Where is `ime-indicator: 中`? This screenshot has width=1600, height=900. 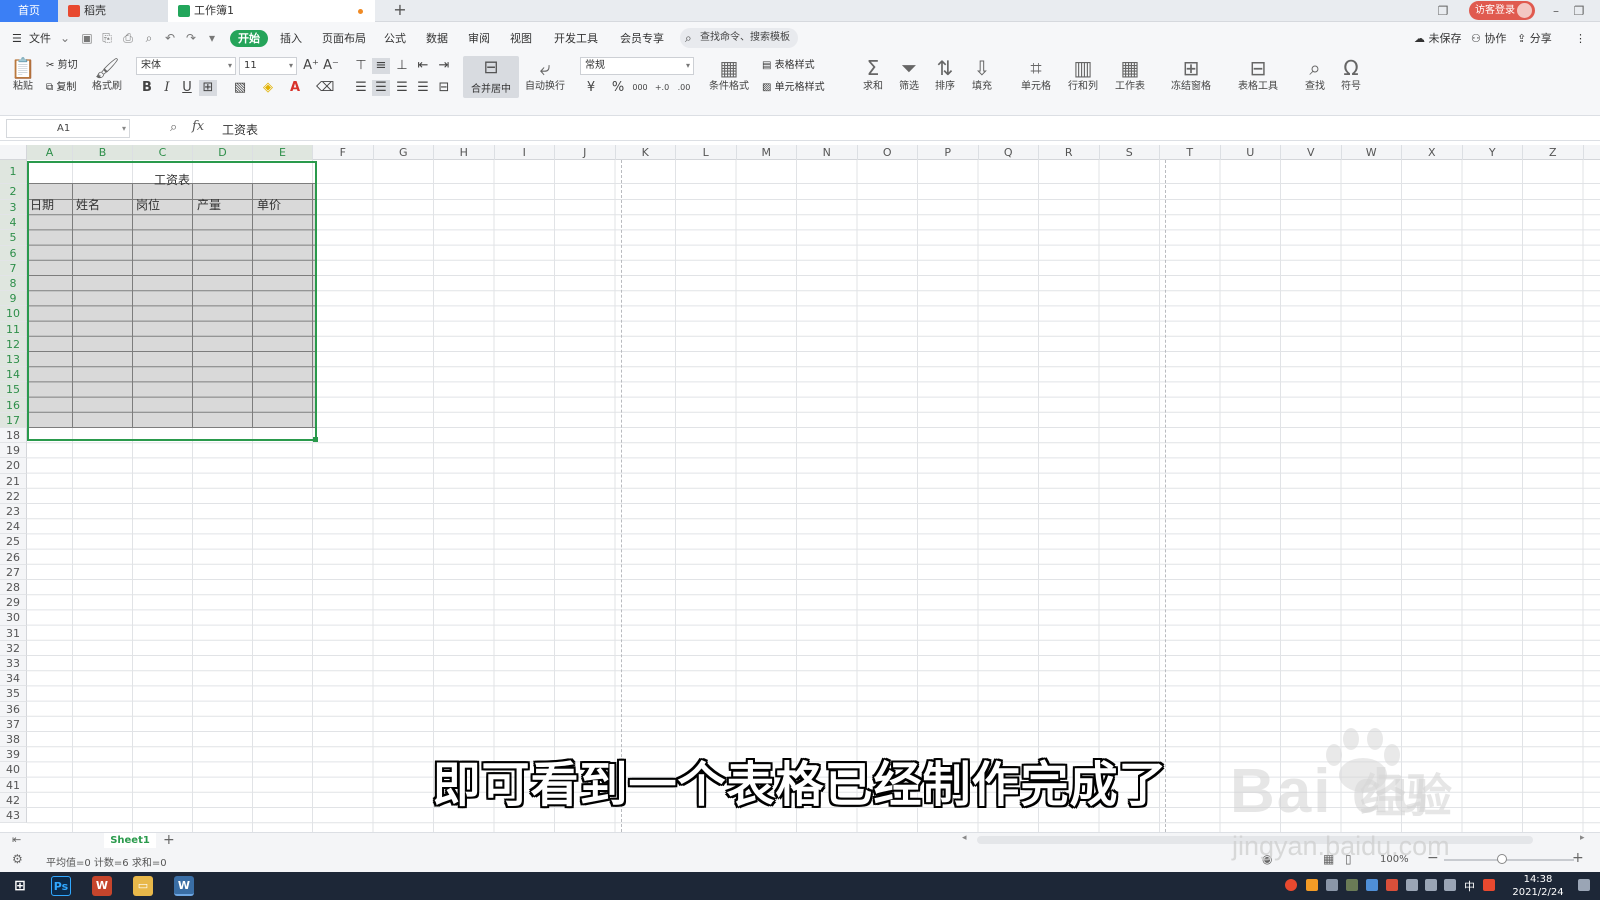
ime-indicator: 中 is located at coordinates (1469, 886).